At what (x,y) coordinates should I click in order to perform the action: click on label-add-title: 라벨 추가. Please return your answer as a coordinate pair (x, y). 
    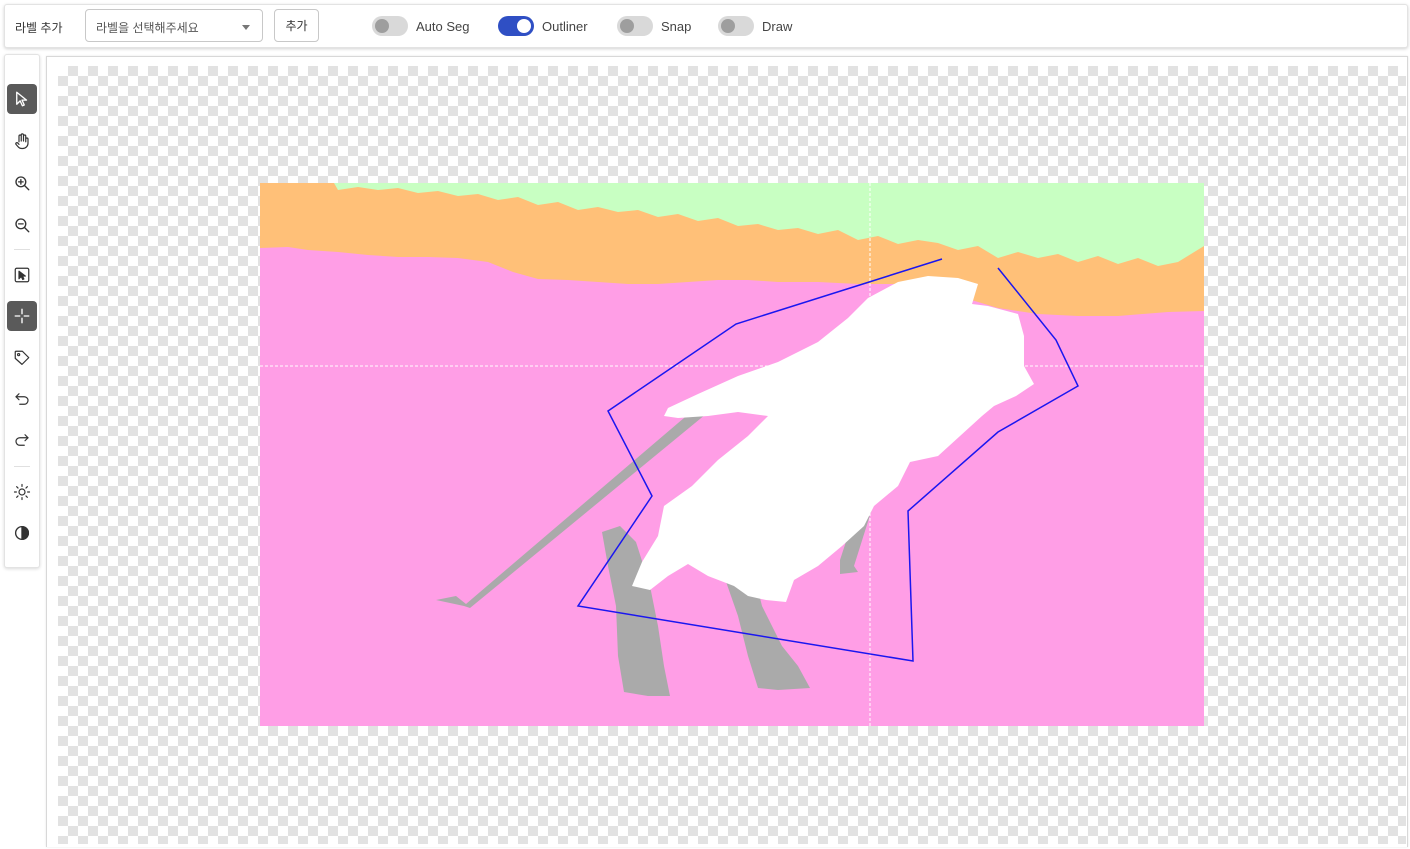
    Looking at the image, I should click on (39, 28).